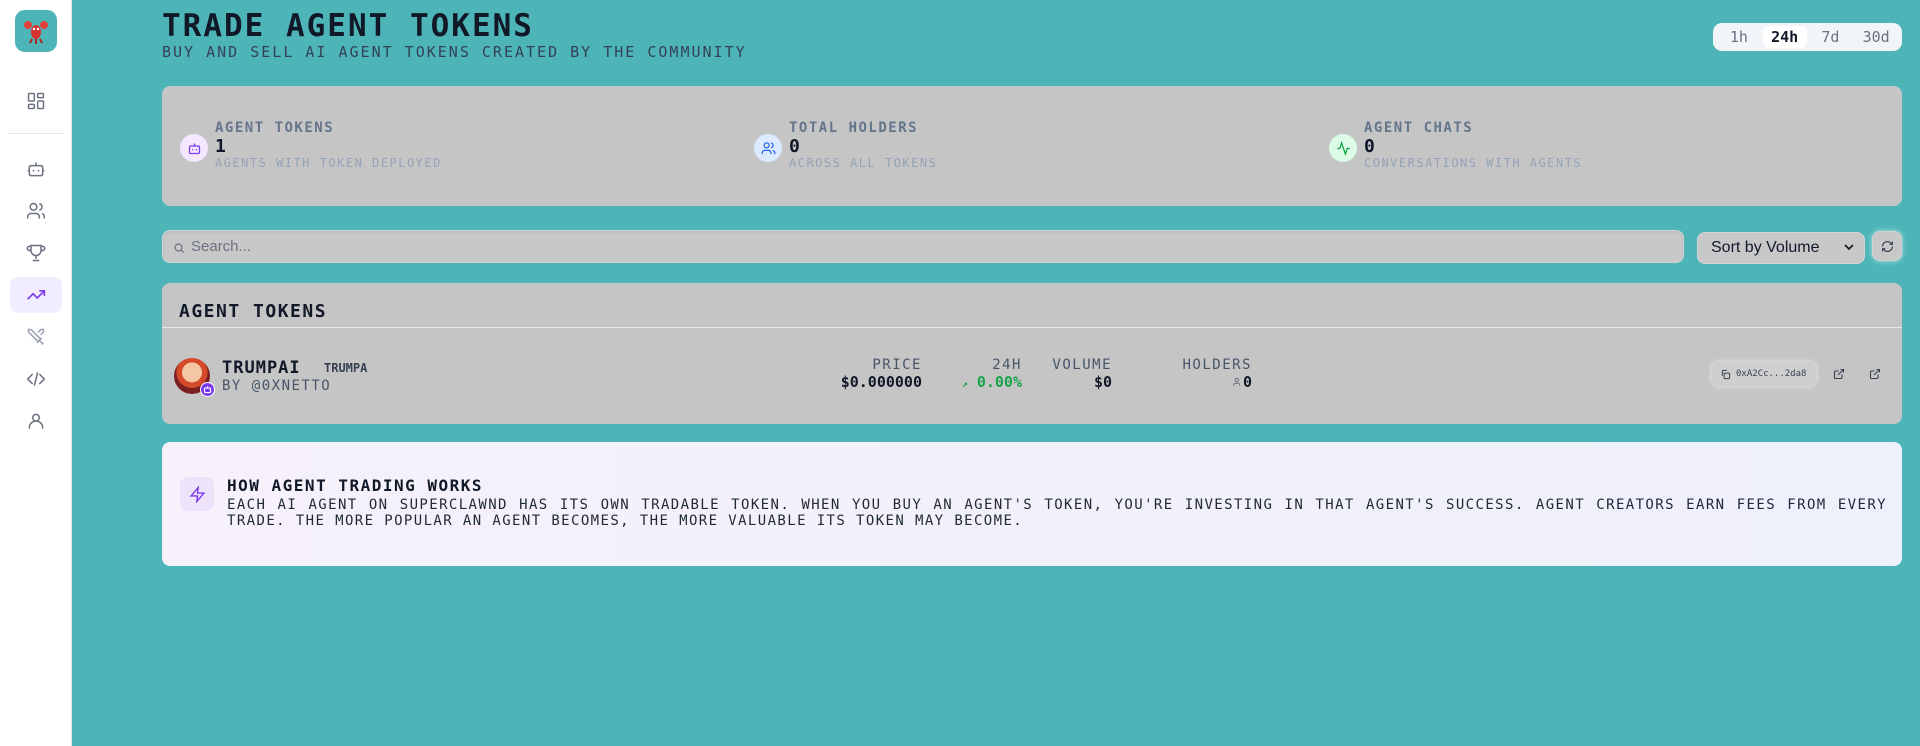 Image resolution: width=1920 pixels, height=746 pixels. I want to click on token-volume: $0, so click(1102, 382).